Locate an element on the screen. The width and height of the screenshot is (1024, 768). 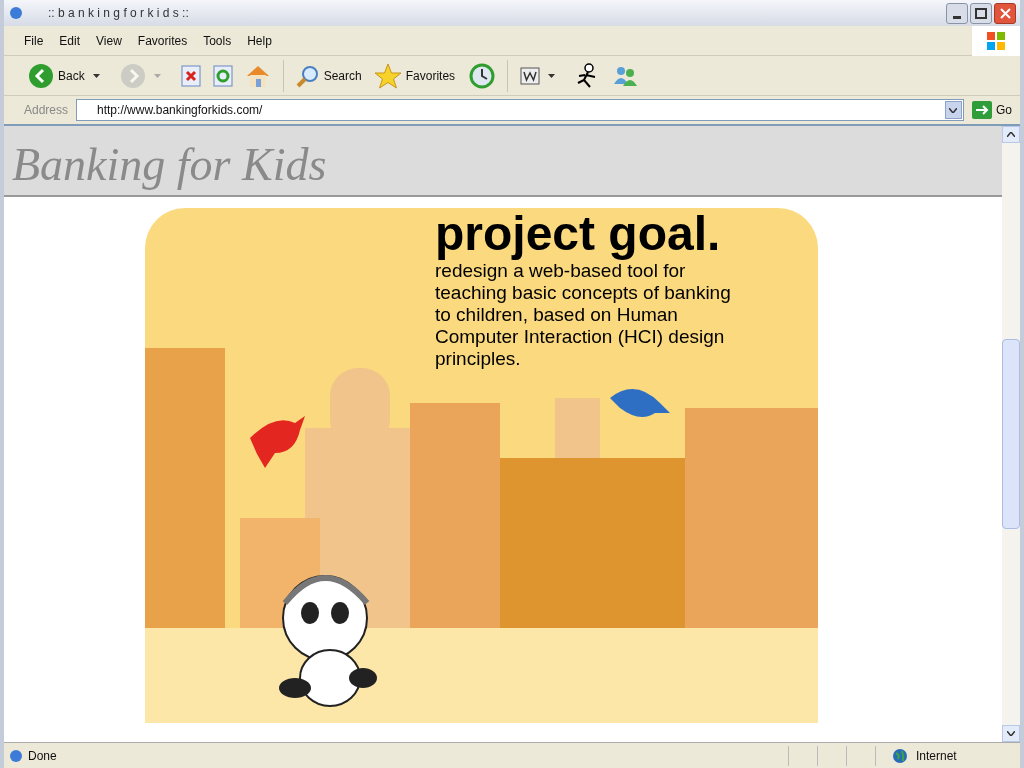
refresh-icon is located at coordinates (222, 75).